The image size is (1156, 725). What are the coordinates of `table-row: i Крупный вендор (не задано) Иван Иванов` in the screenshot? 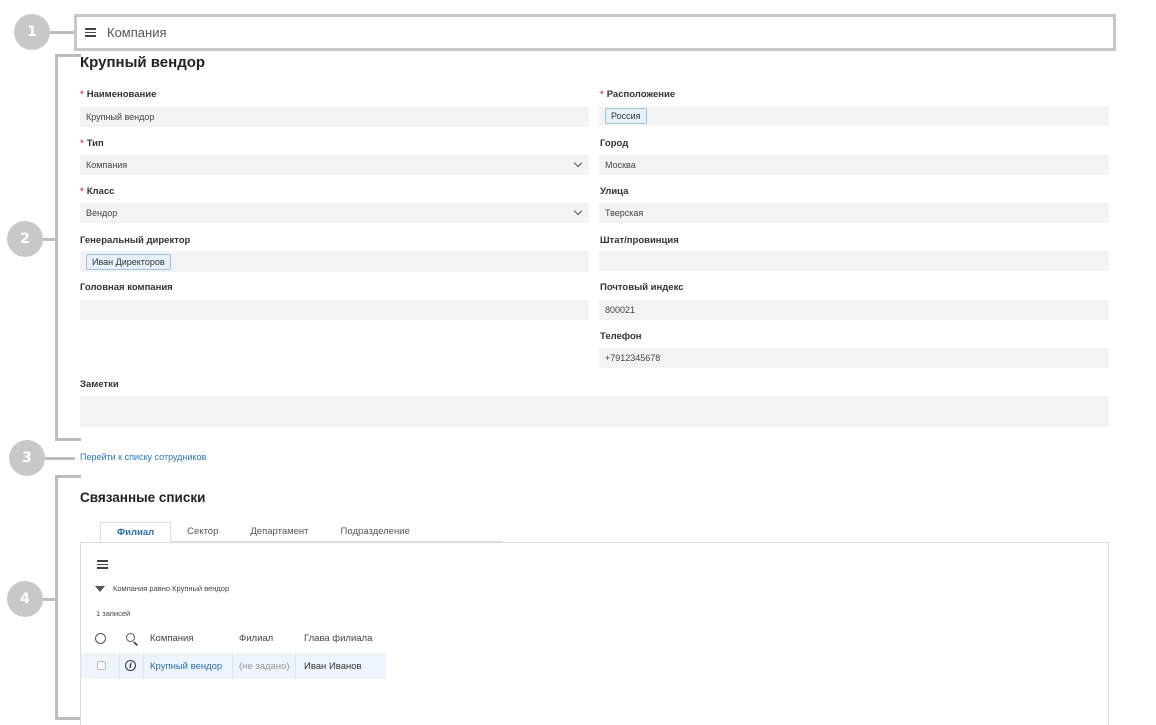 It's located at (233, 666).